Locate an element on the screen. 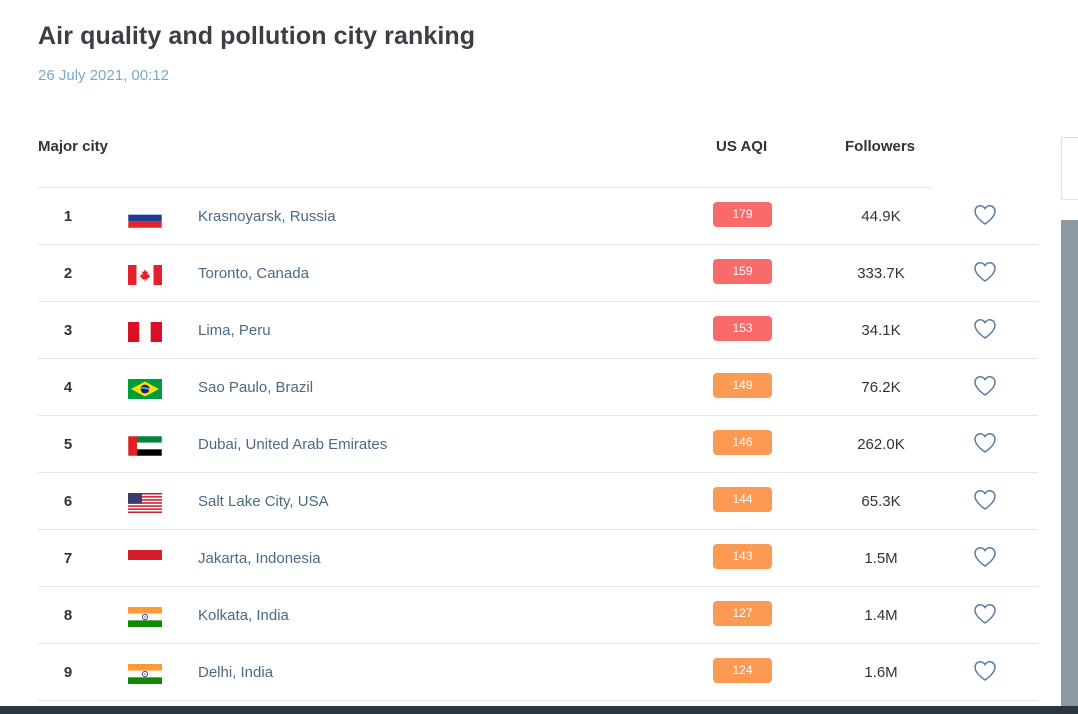 The width and height of the screenshot is (1078, 714). city-link: Krasnoyarsk, Russia is located at coordinates (267, 216).